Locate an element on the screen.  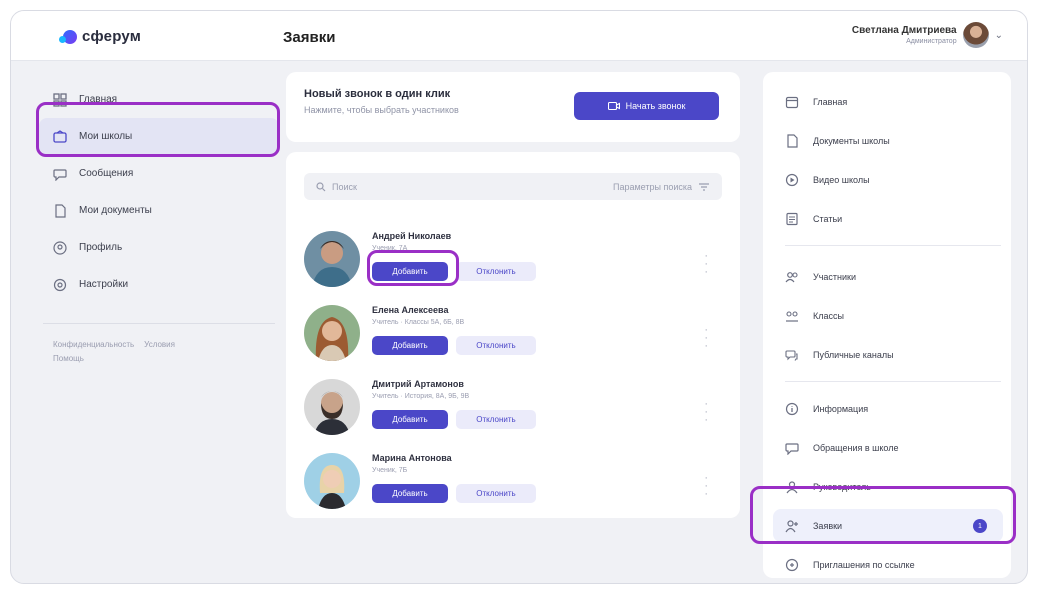
new-call-title: Новый звонок в один клик is located at coordinates (377, 94).